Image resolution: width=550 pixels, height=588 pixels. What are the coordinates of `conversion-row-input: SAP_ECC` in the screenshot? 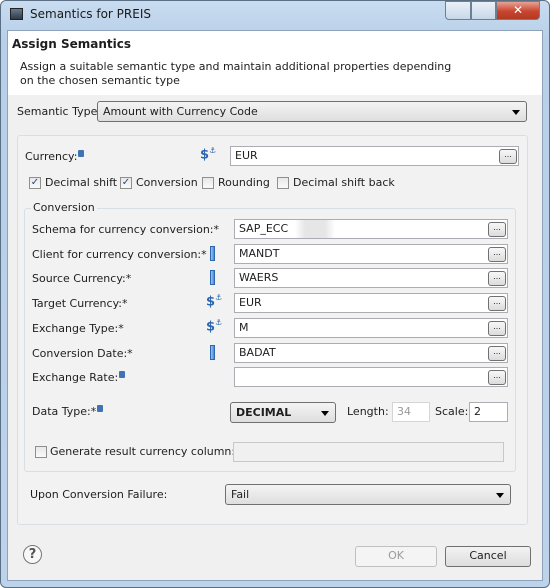 It's located at (371, 229).